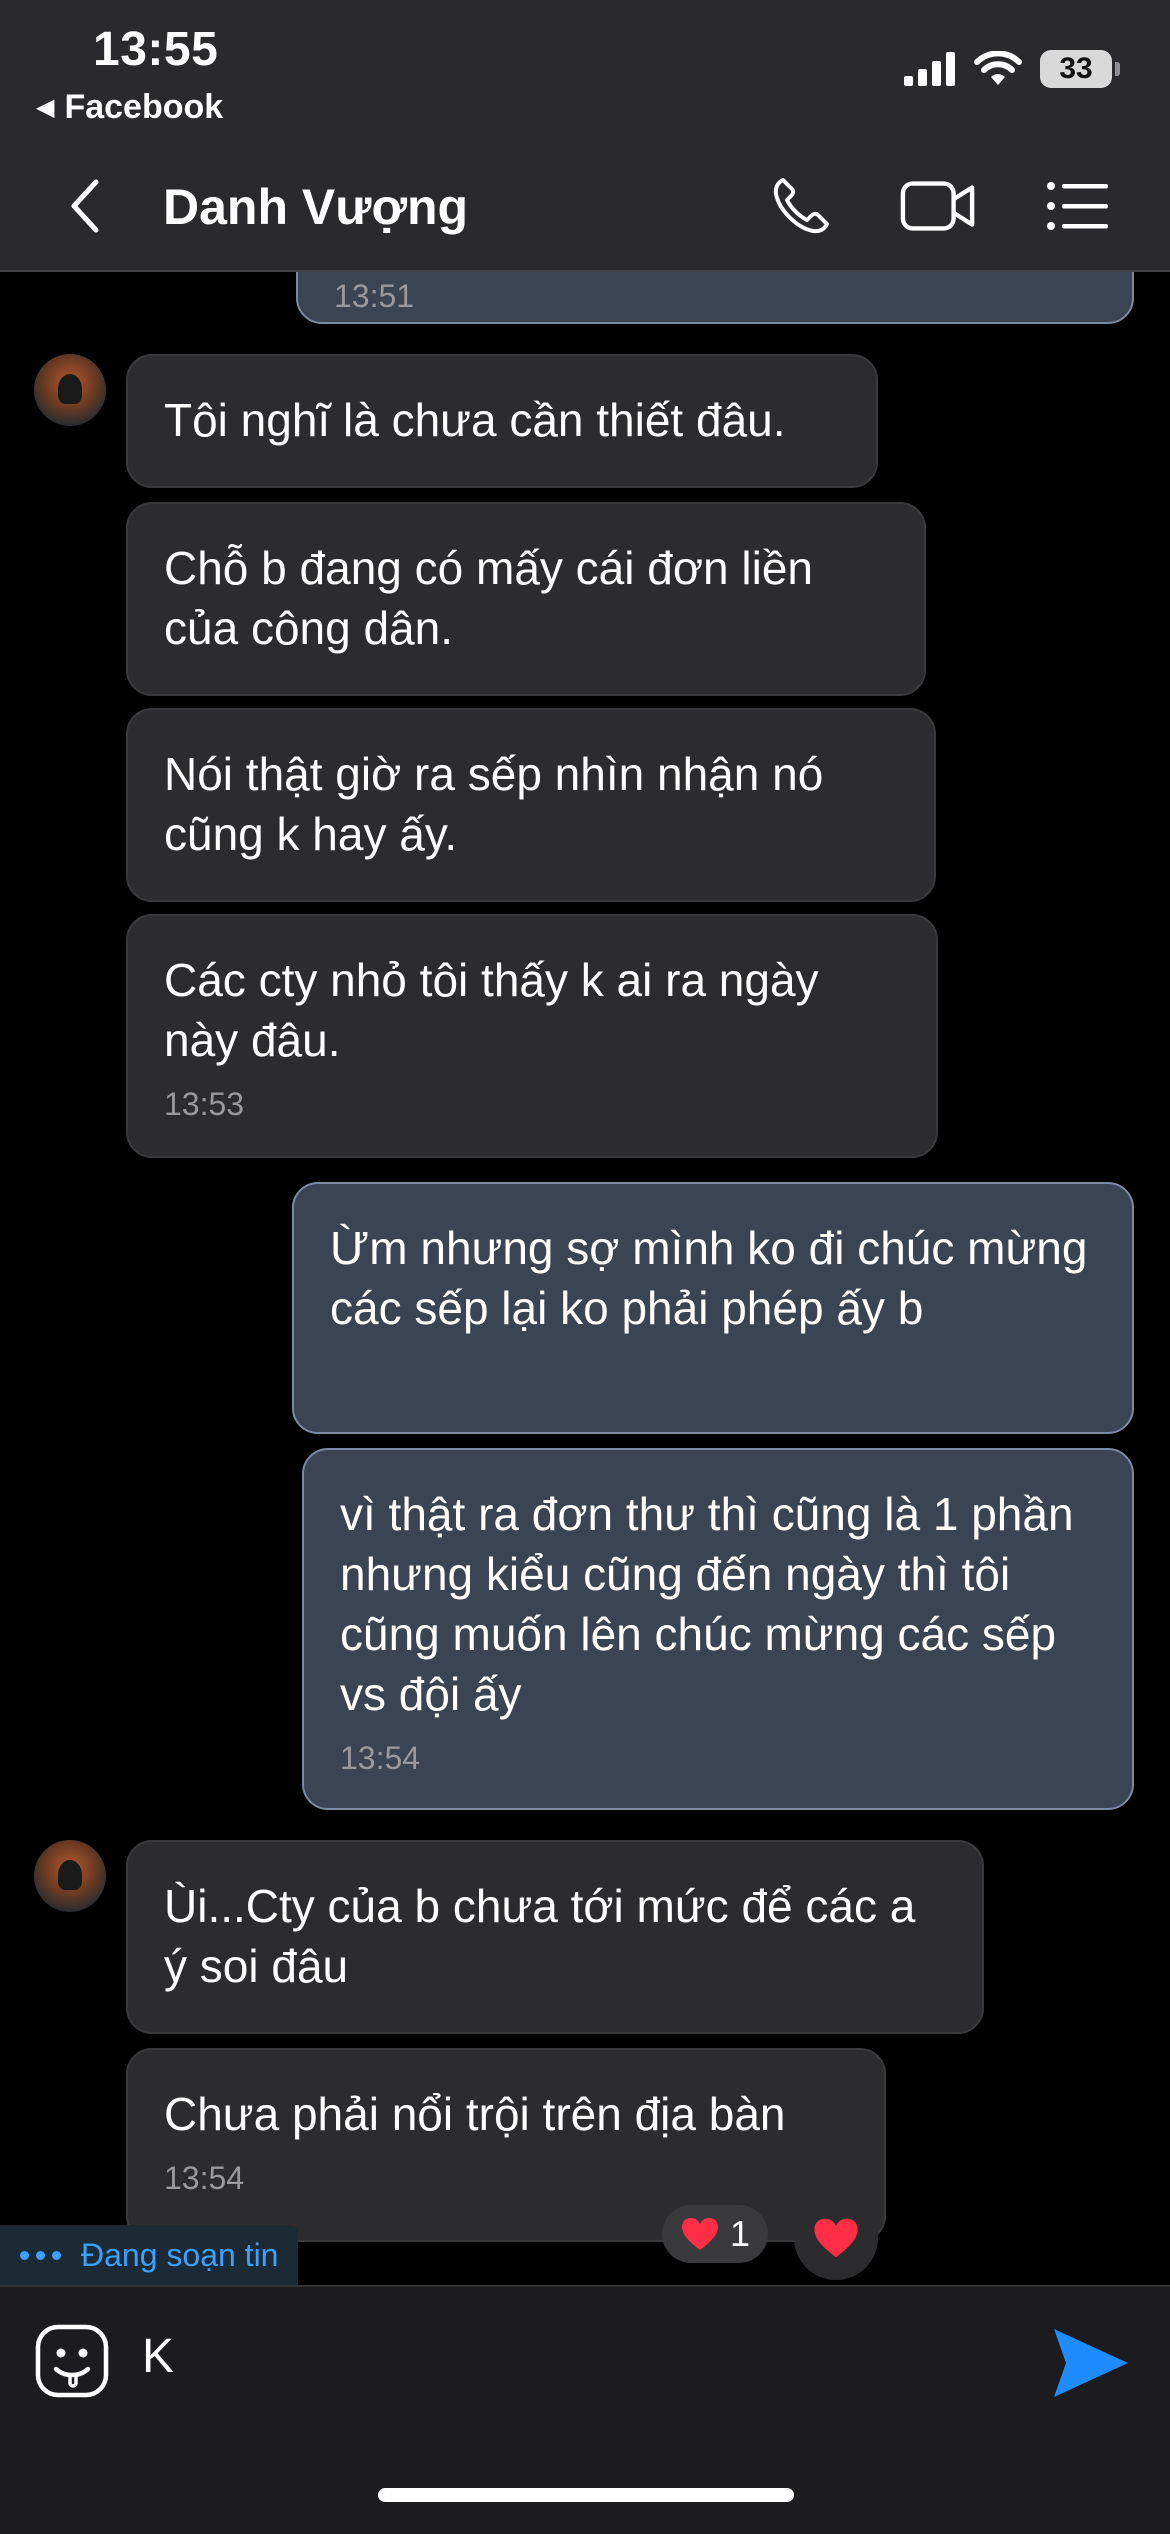 Image resolution: width=1170 pixels, height=2534 pixels. What do you see at coordinates (72, 2361) in the screenshot?
I see `sticker-emoji-icon` at bounding box center [72, 2361].